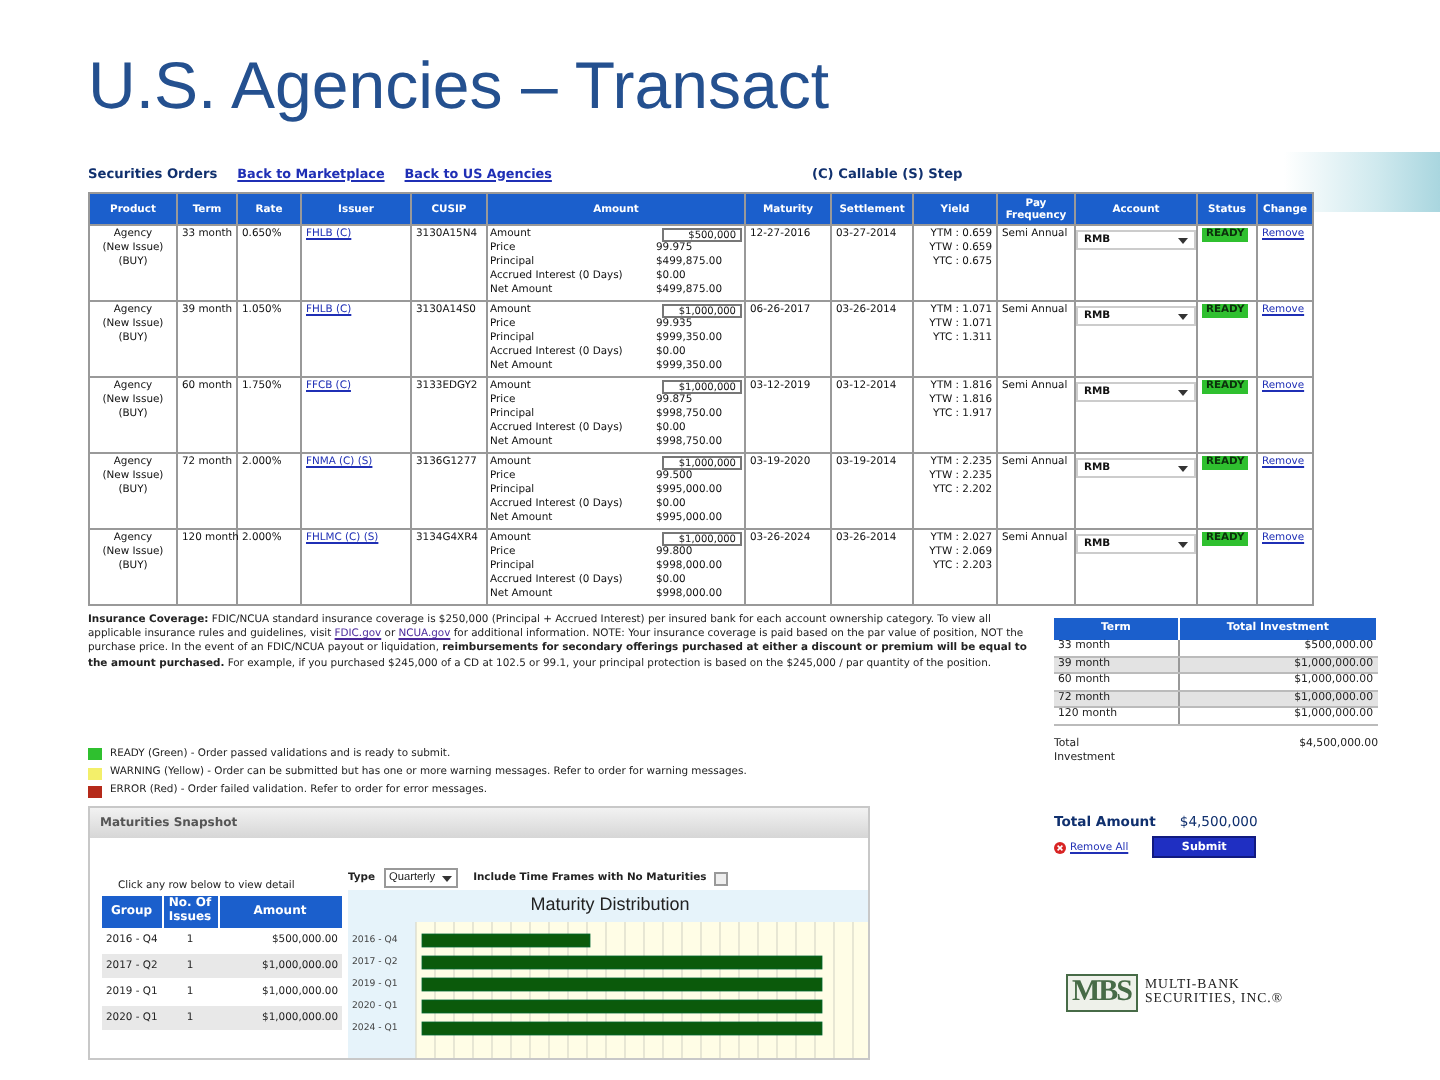  I want to click on logo-monogram: MBS, so click(1102, 993).